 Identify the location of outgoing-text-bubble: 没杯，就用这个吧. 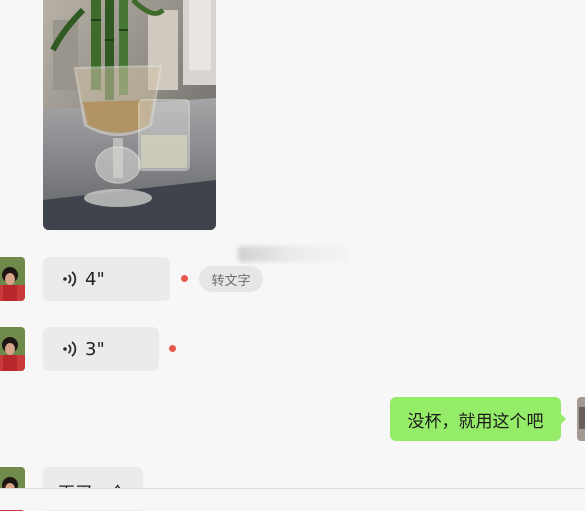
(475, 419).